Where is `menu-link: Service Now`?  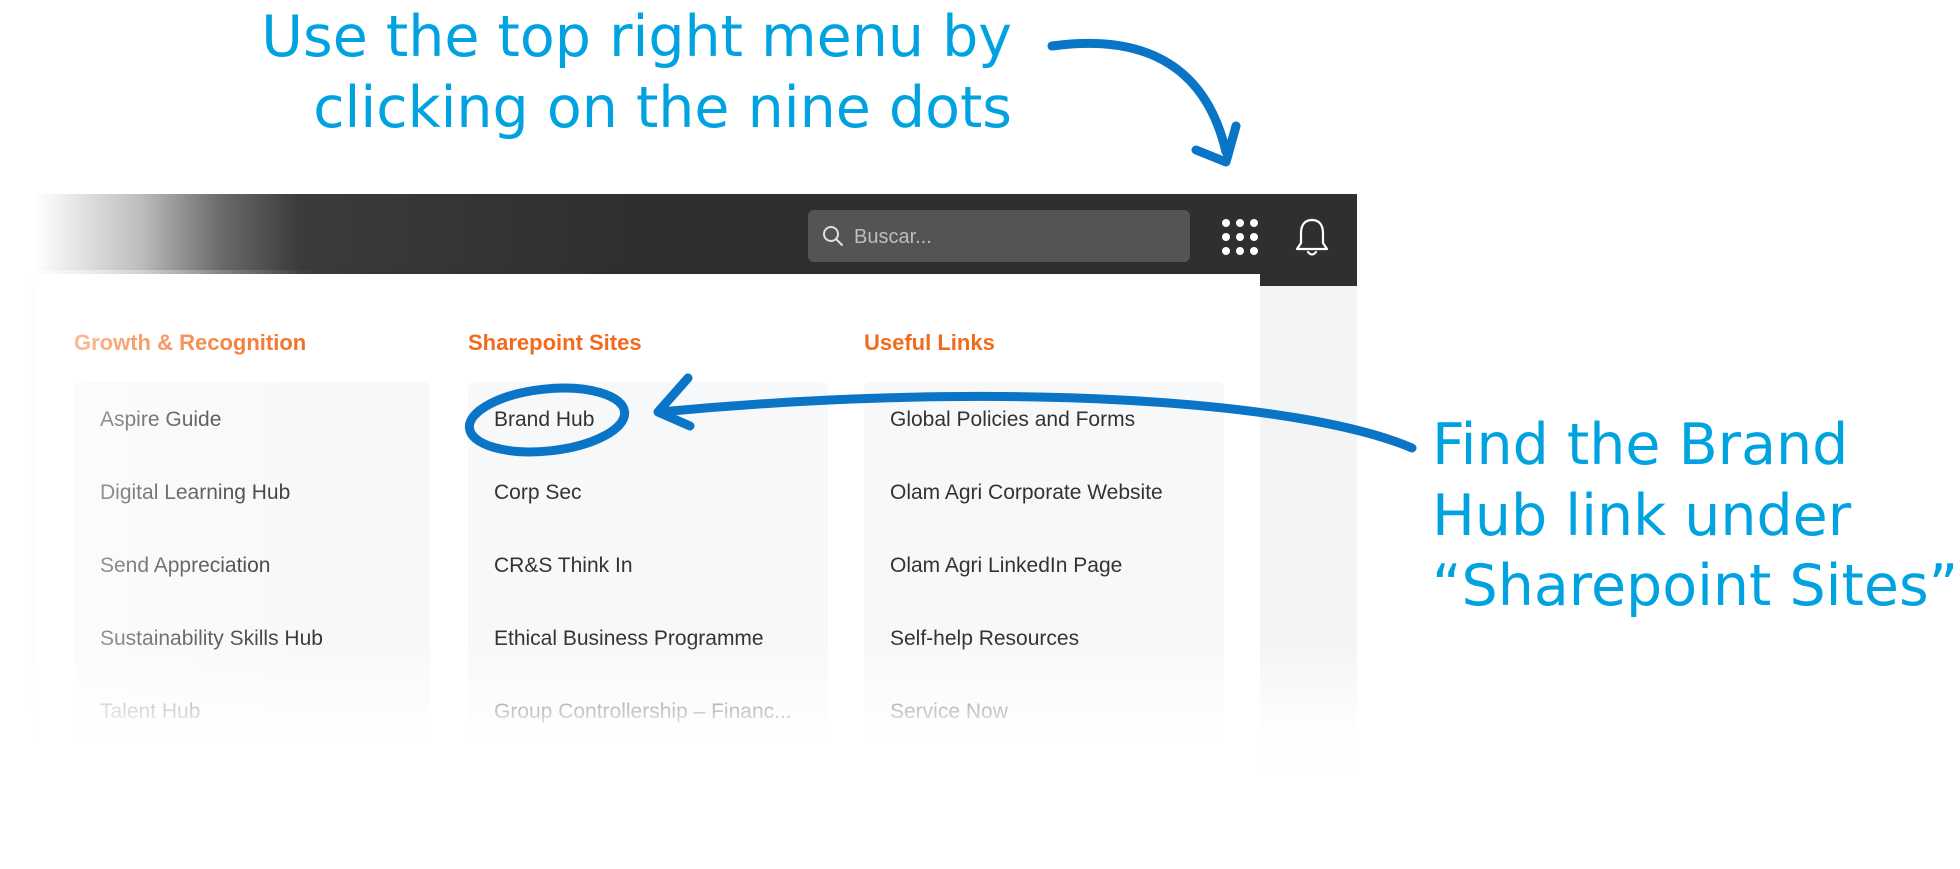
menu-link: Service Now is located at coordinates (949, 712).